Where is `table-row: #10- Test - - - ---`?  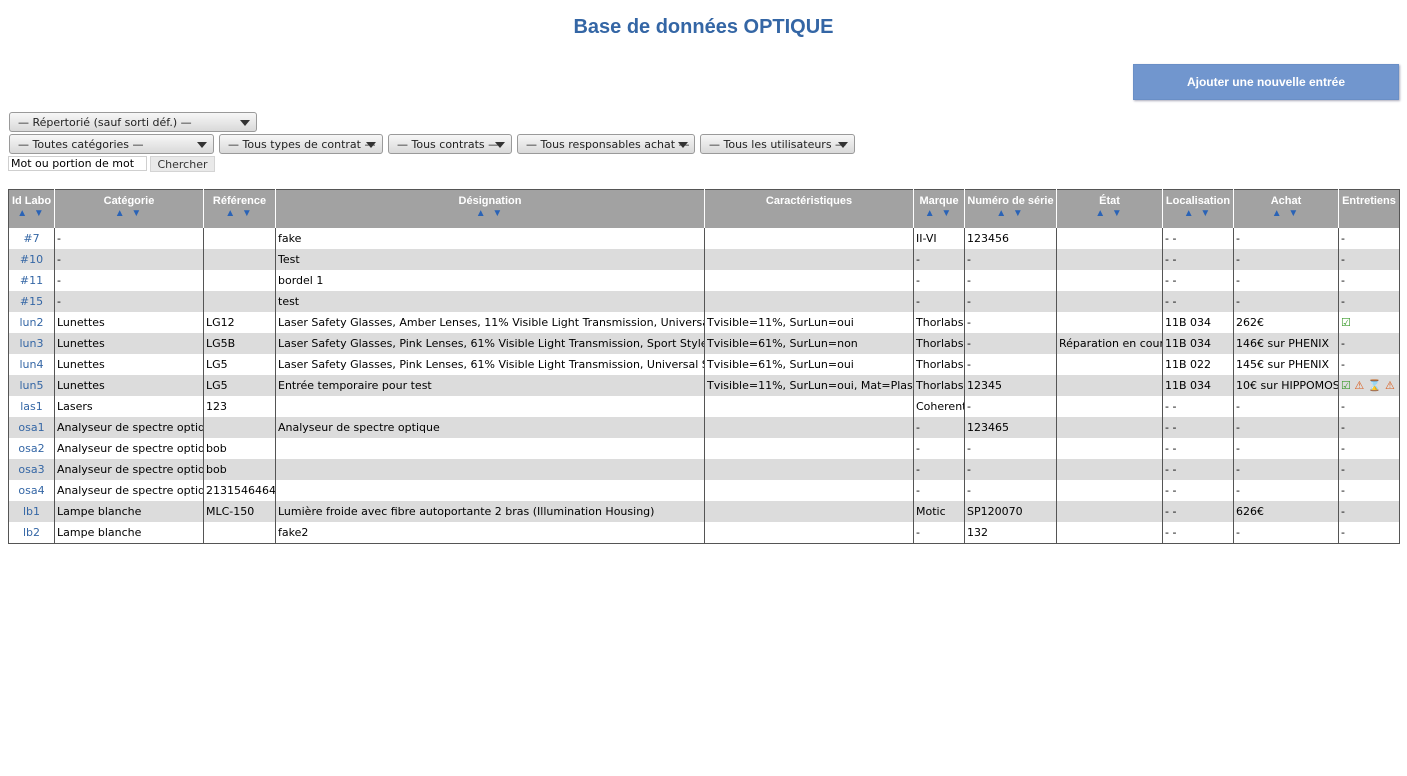
table-row: #10- Test - - - --- is located at coordinates (704, 259).